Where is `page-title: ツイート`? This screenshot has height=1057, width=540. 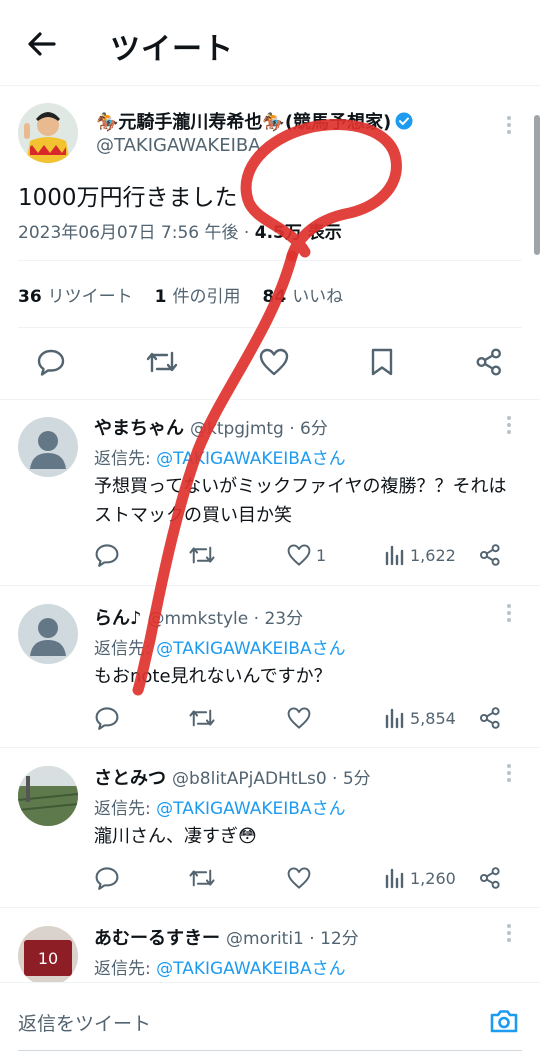
page-title: ツイート is located at coordinates (172, 49).